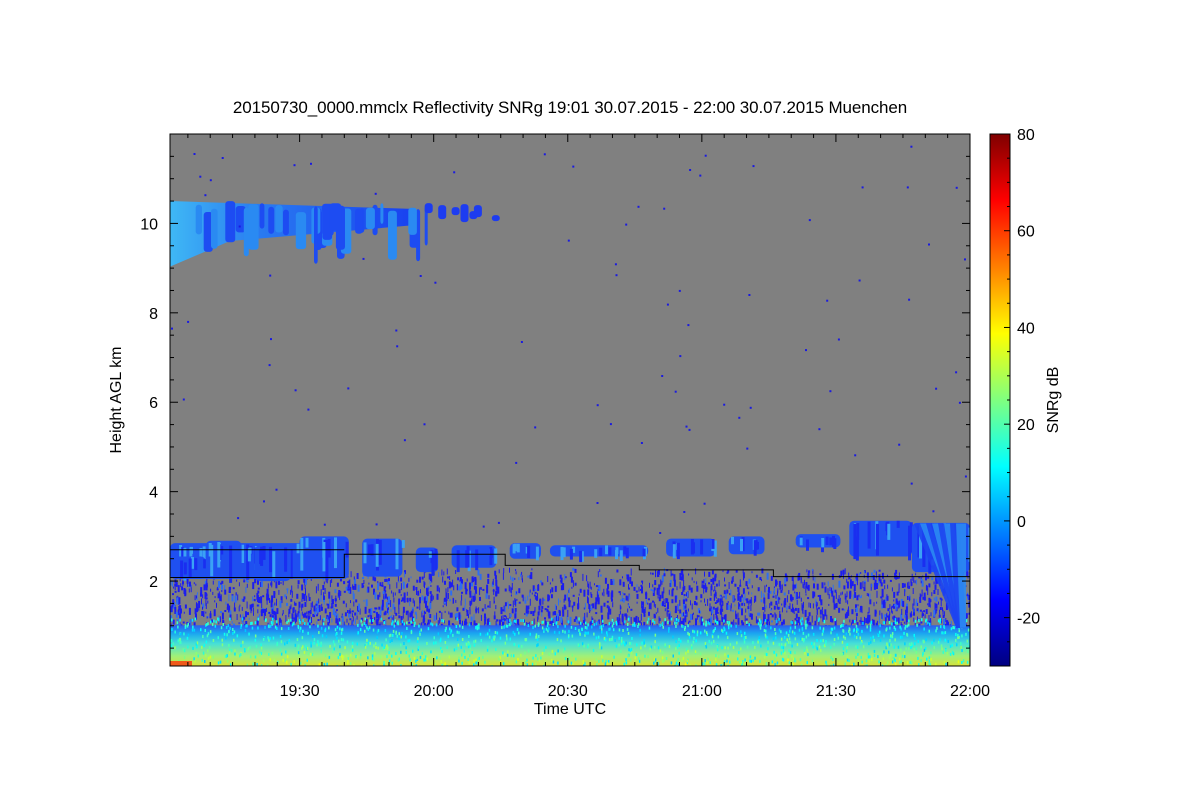 Image resolution: width=1200 pixels, height=800 pixels. What do you see at coordinates (149, 224) in the screenshot?
I see `y-tick-label: 10` at bounding box center [149, 224].